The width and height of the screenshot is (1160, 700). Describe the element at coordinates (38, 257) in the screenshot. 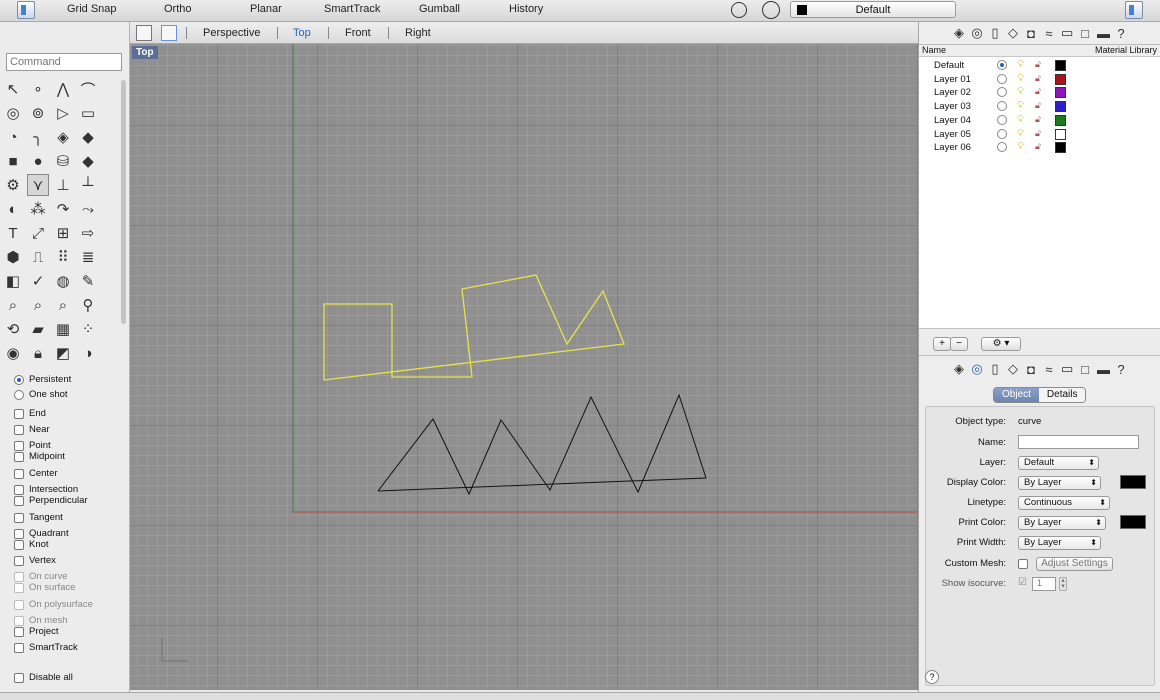

I see `ruler-icon: ⎍` at that location.